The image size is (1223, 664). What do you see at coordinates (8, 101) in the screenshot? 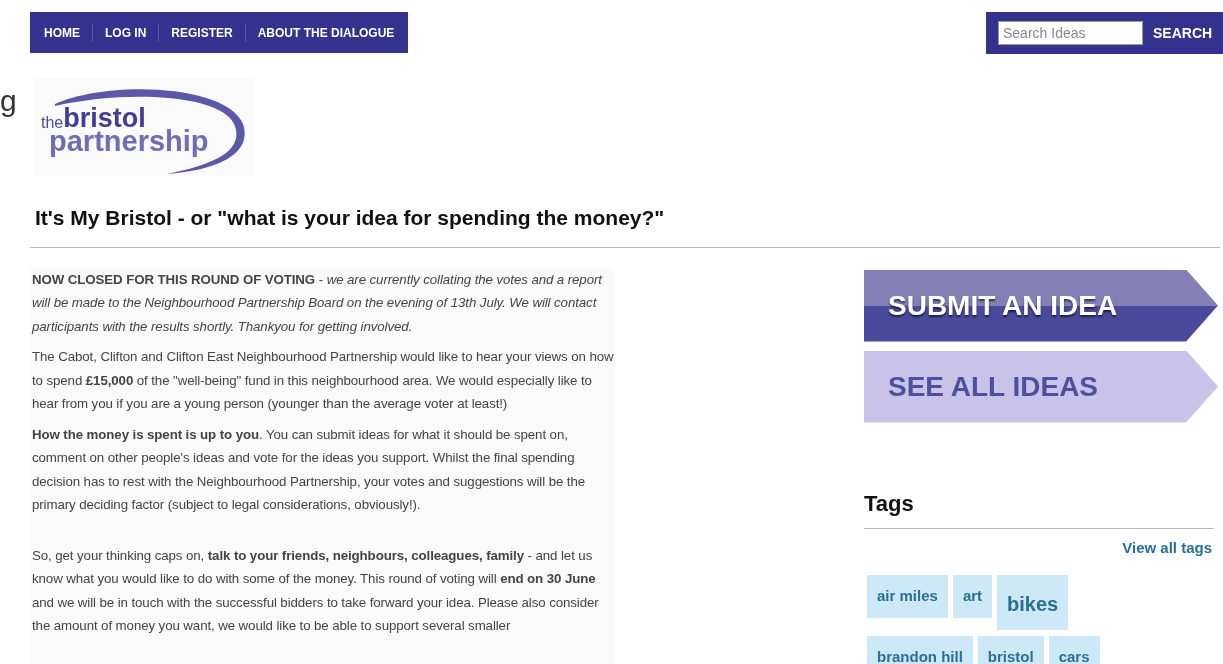
I see `edge-text: g` at bounding box center [8, 101].